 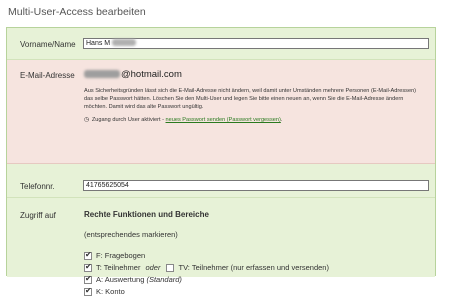 What do you see at coordinates (256, 185) in the screenshot?
I see `phone-input: 41765625054` at bounding box center [256, 185].